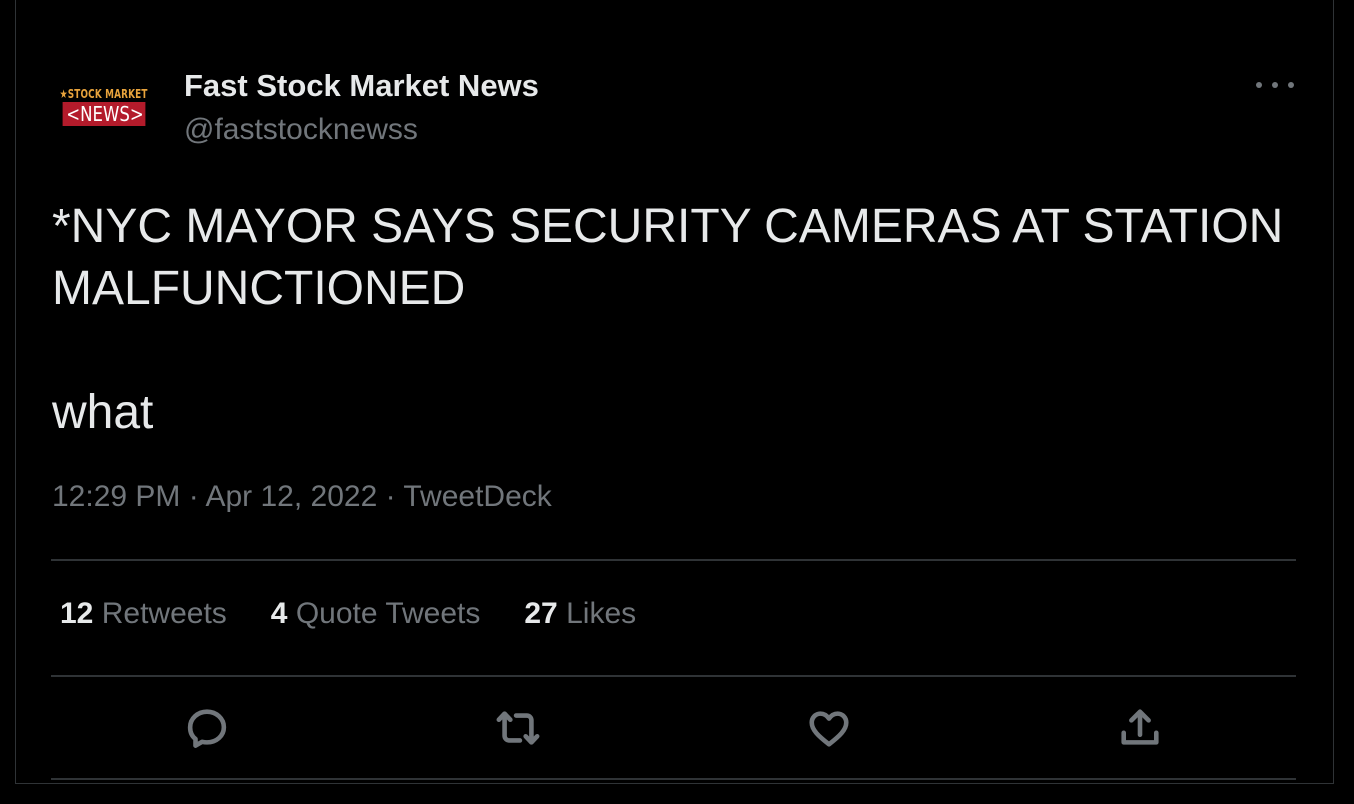 This screenshot has height=804, width=1354. What do you see at coordinates (291, 496) in the screenshot?
I see `tweet-date: Apr 12, 2022` at bounding box center [291, 496].